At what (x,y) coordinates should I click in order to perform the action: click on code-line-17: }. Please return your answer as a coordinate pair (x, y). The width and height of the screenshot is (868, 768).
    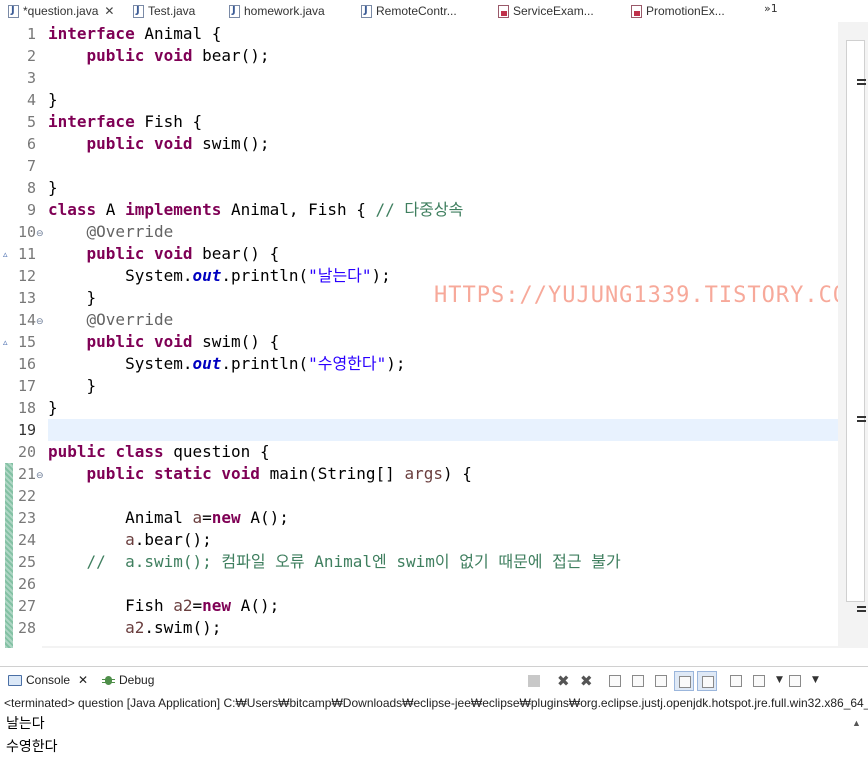
    Looking at the image, I should click on (72, 386).